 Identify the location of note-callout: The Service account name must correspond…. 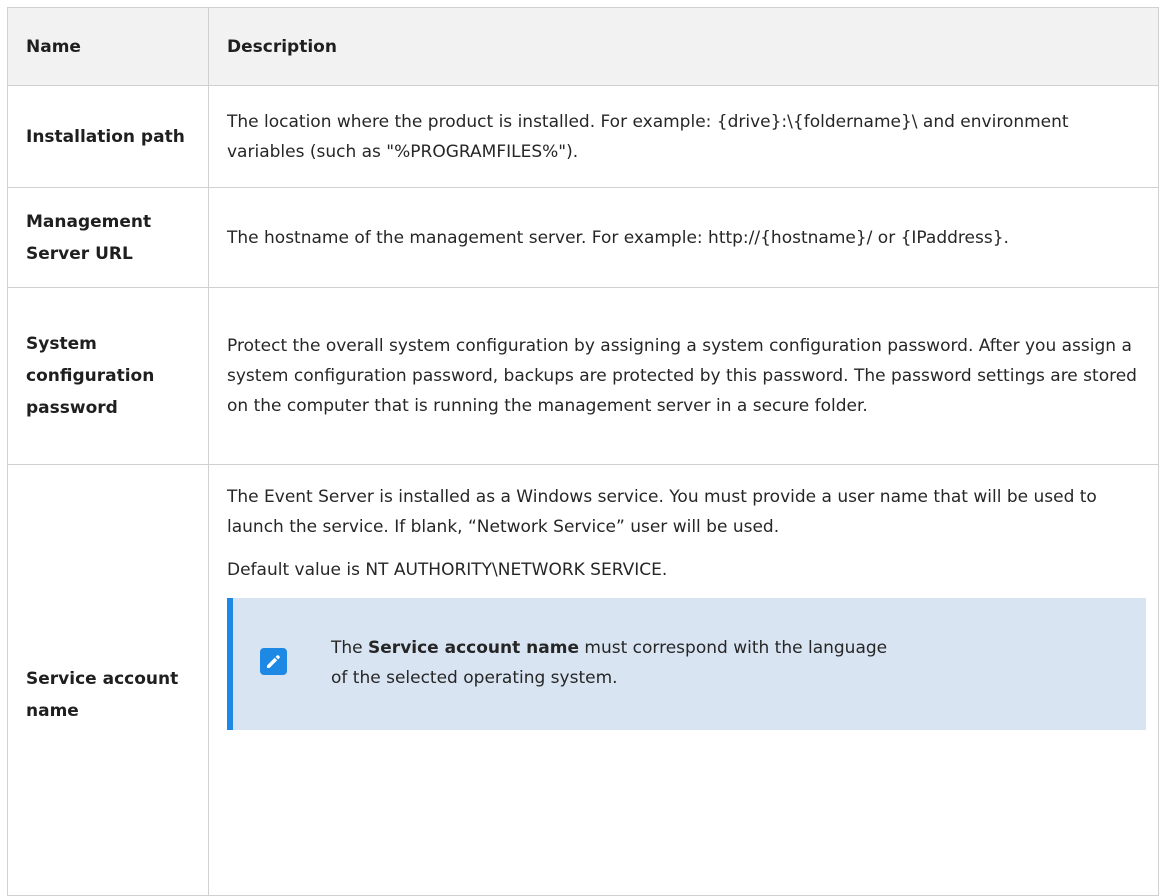
(686, 664).